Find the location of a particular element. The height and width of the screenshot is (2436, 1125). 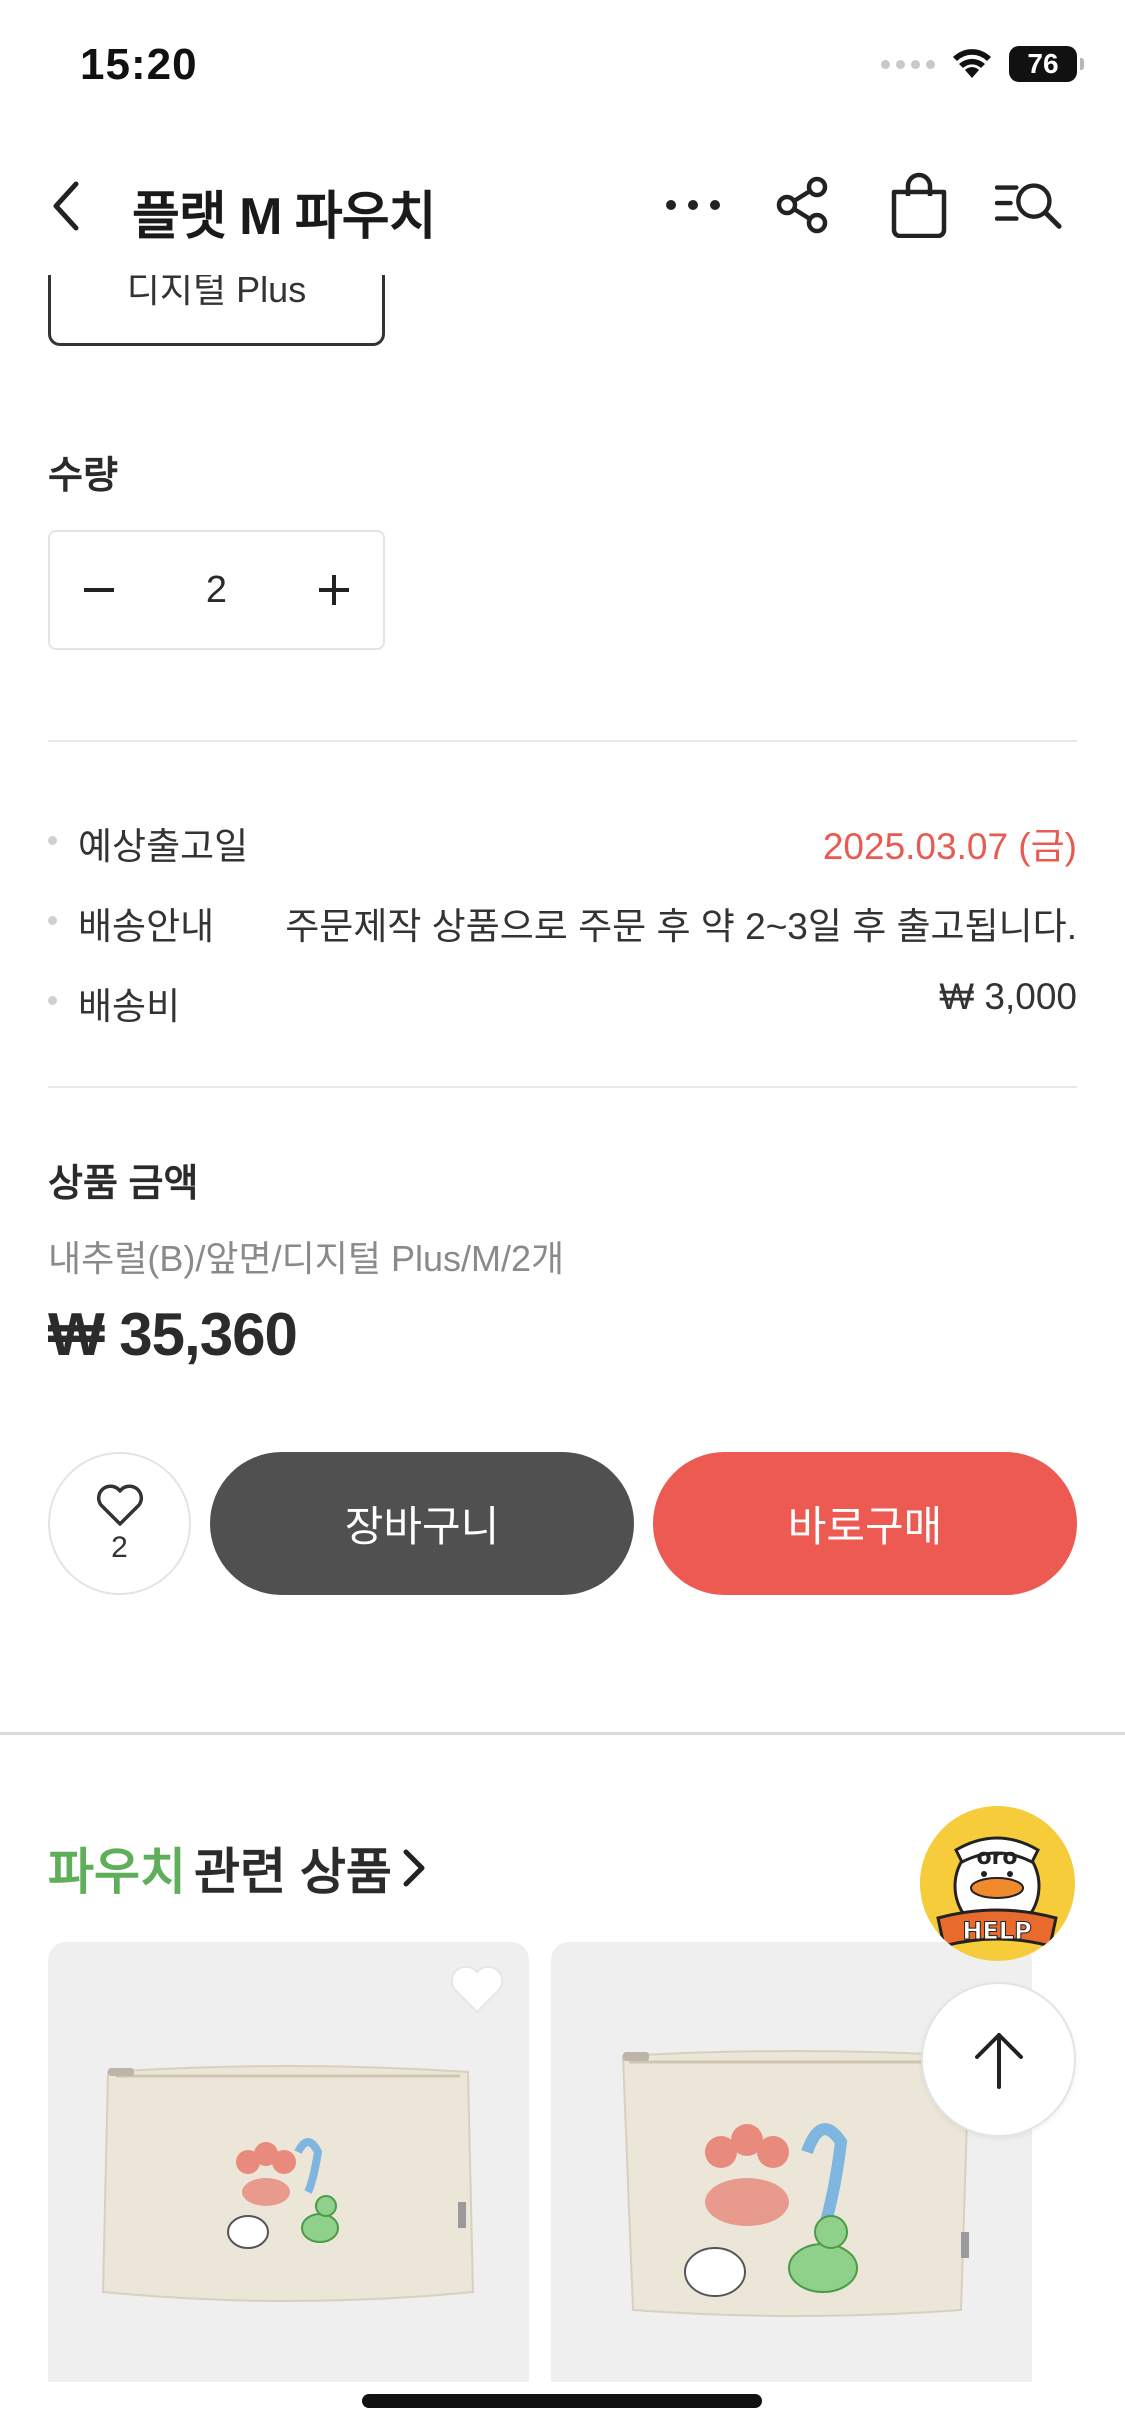

arrow-up-icon is located at coordinates (998, 2060).